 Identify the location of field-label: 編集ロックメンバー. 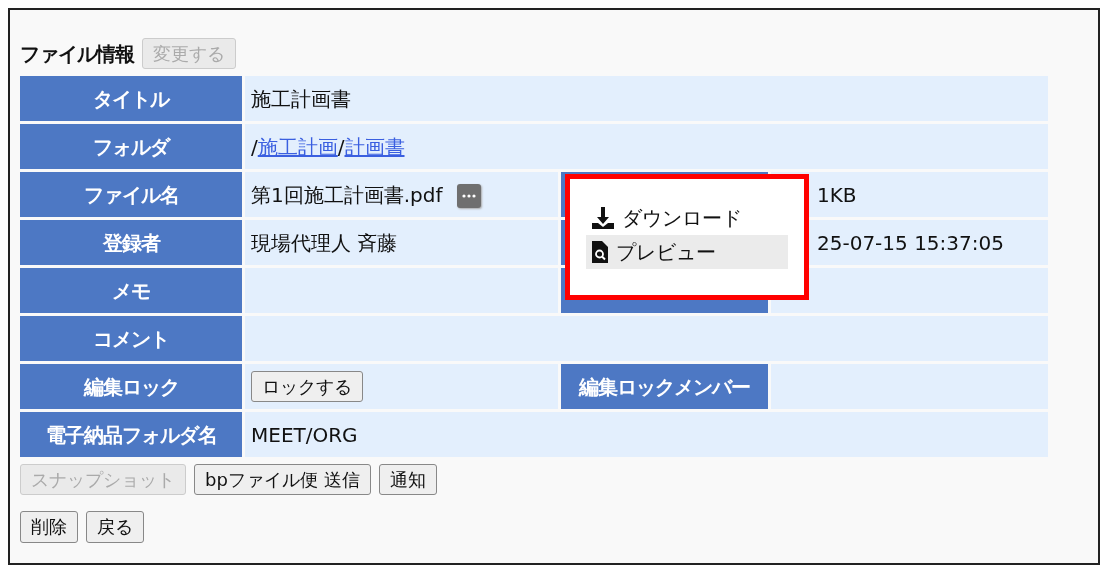
(664, 387).